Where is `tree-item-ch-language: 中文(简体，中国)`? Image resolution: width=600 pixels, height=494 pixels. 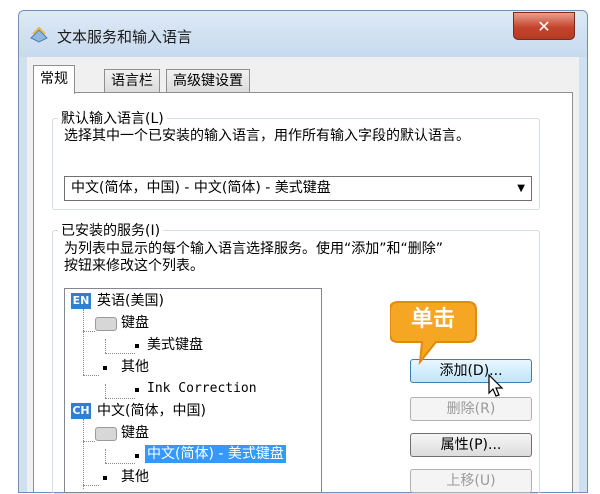 tree-item-ch-language: 中文(简体，中国) is located at coordinates (151, 411).